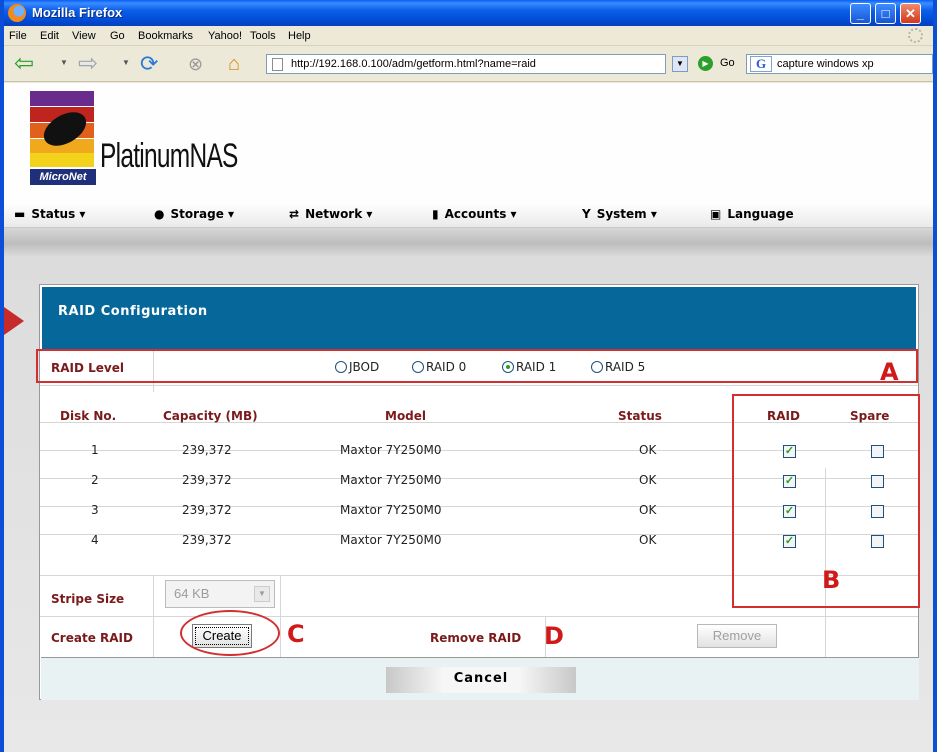  Describe the element at coordinates (95, 510) in the screenshot. I see `disk-number: 3` at that location.